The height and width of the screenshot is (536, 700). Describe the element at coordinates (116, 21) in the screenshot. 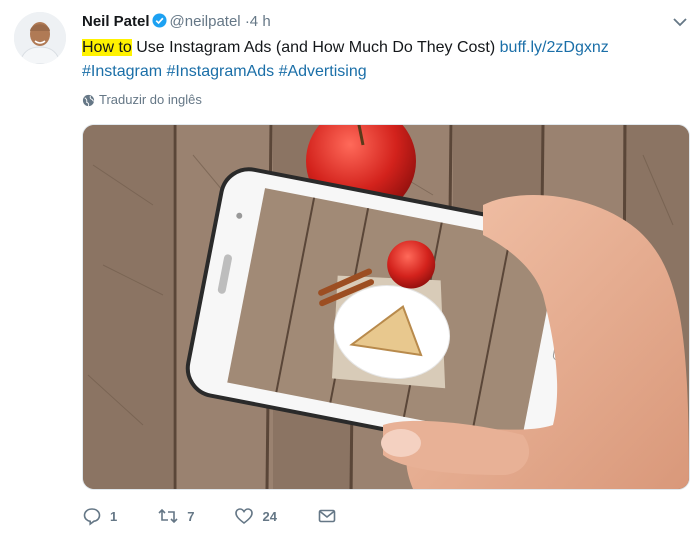

I see `author-name: Neil Patel` at that location.